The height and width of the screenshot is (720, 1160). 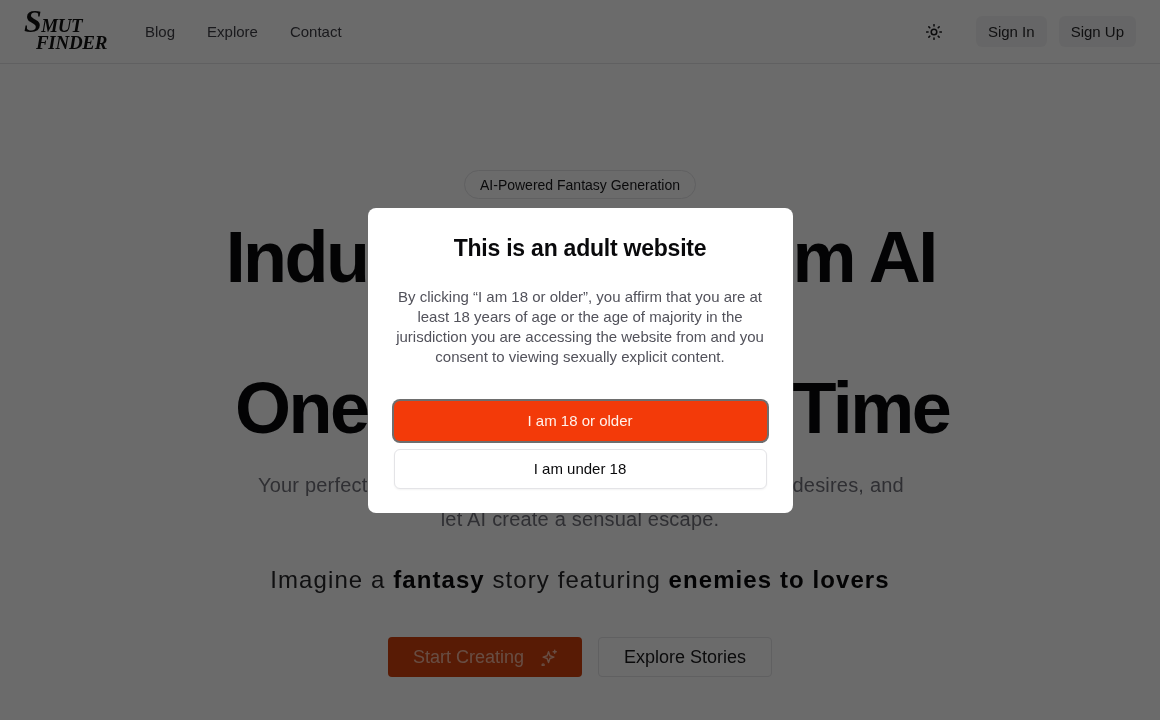 What do you see at coordinates (848, 485) in the screenshot?
I see `subtitle-text: desires, and` at bounding box center [848, 485].